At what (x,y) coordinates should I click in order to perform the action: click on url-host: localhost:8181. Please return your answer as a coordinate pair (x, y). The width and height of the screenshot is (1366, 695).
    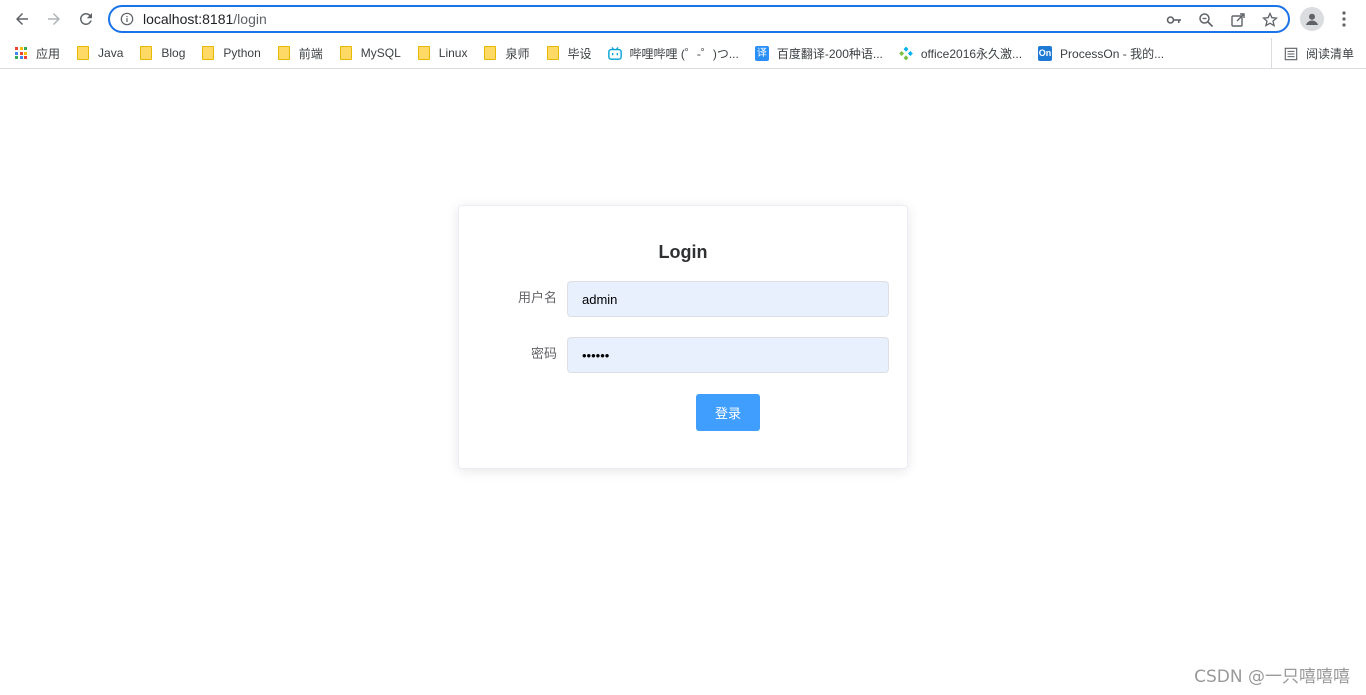
    Looking at the image, I should click on (188, 19).